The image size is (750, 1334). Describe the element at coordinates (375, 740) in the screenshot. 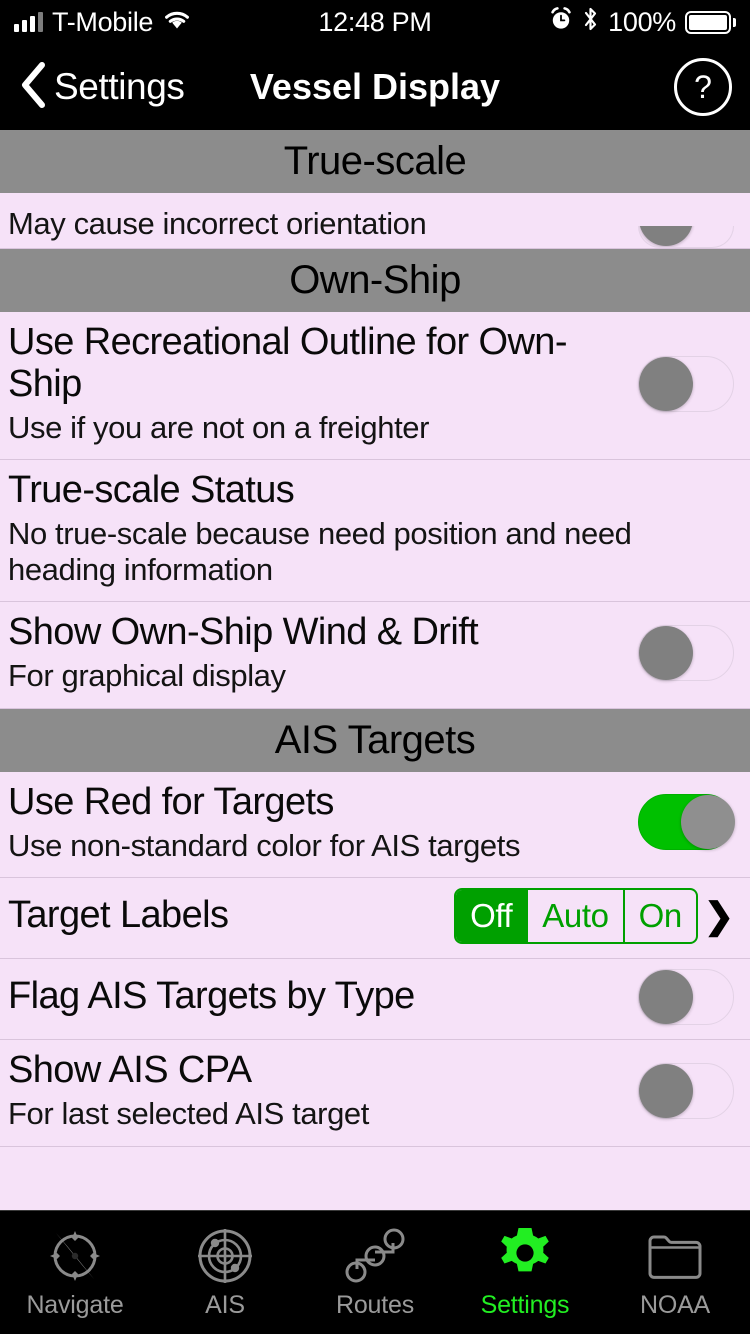

I see `section-header-ais-targets: AIS Targets` at that location.